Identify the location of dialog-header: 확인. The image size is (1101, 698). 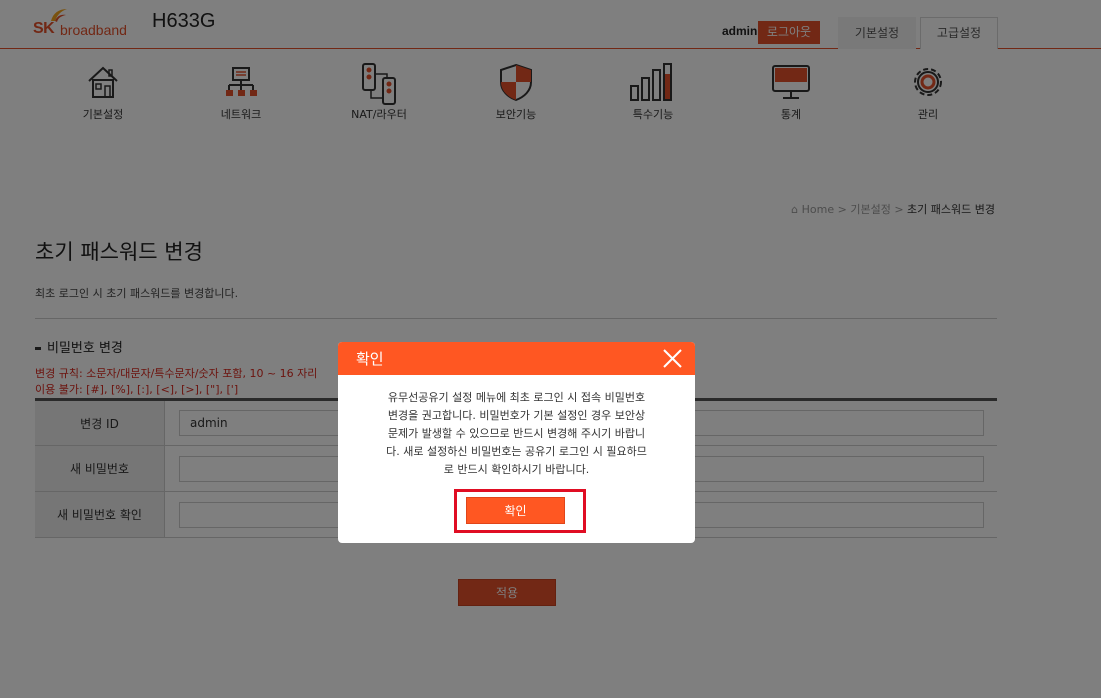
(516, 358).